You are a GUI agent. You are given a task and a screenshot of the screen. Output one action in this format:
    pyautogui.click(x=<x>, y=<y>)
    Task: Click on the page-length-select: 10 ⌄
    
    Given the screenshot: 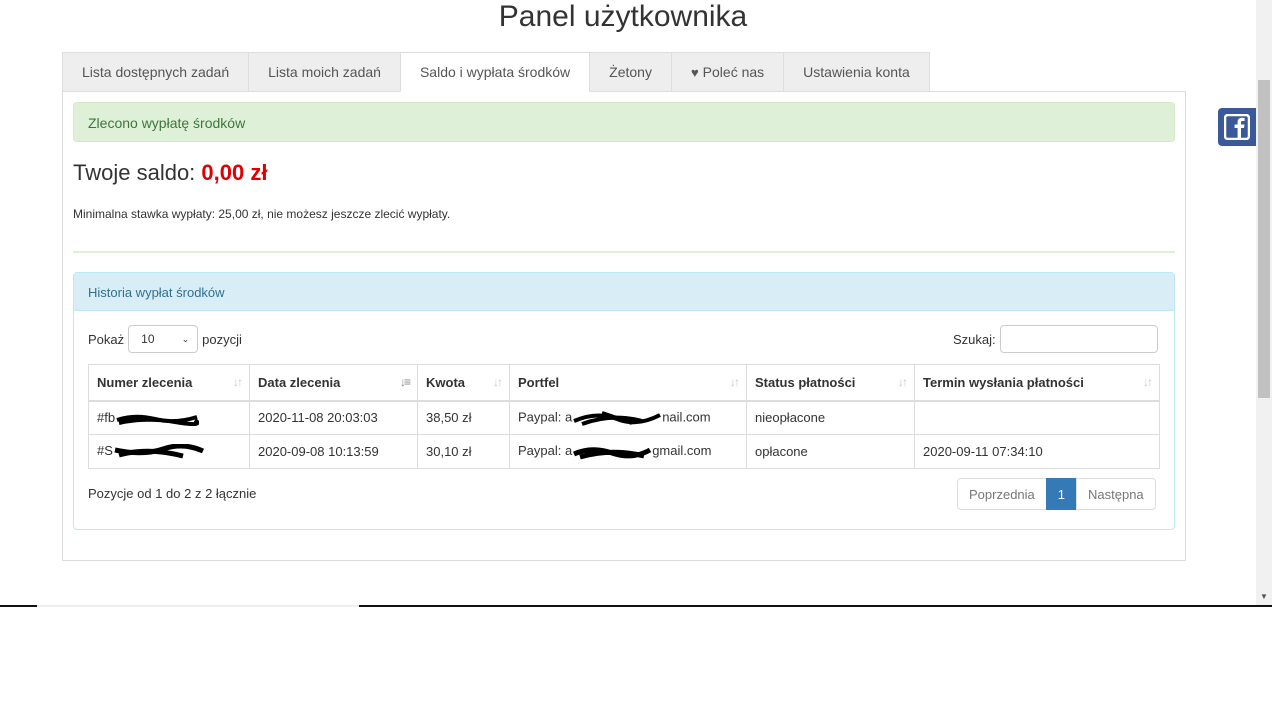 What is the action you would take?
    pyautogui.click(x=163, y=339)
    